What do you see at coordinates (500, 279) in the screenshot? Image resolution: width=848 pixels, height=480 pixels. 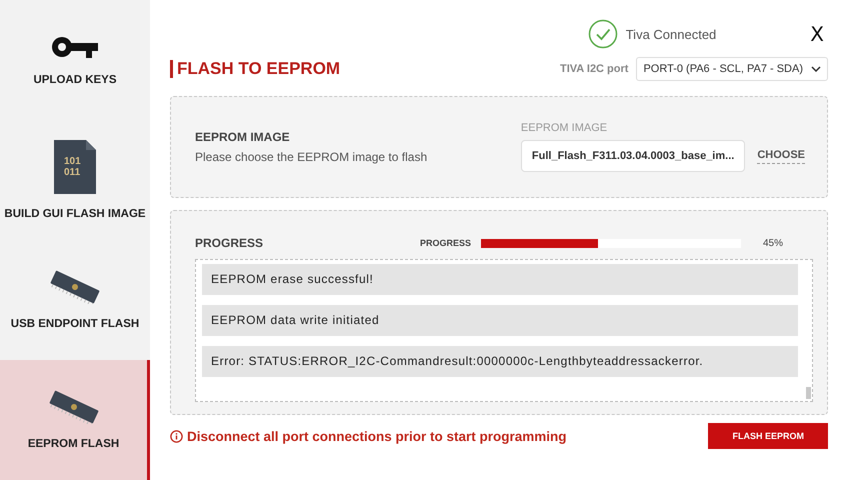 I see `log-message: EEPROM erase successful!` at bounding box center [500, 279].